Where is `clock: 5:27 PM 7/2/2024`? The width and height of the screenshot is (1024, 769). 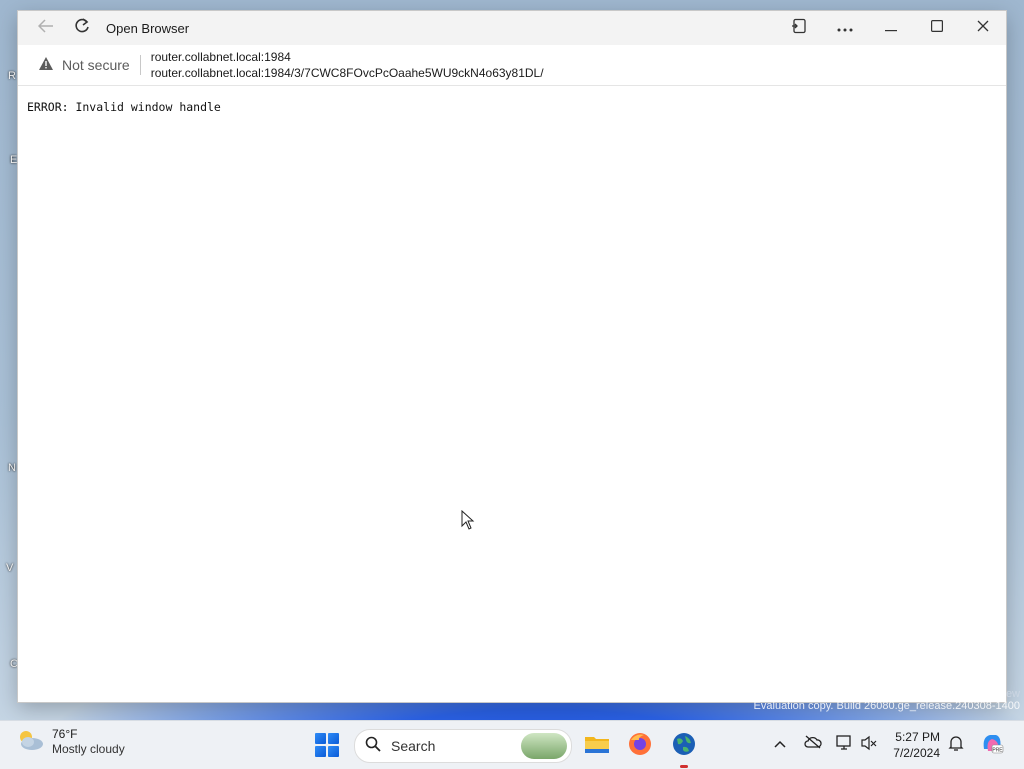 clock: 5:27 PM 7/2/2024 is located at coordinates (914, 745).